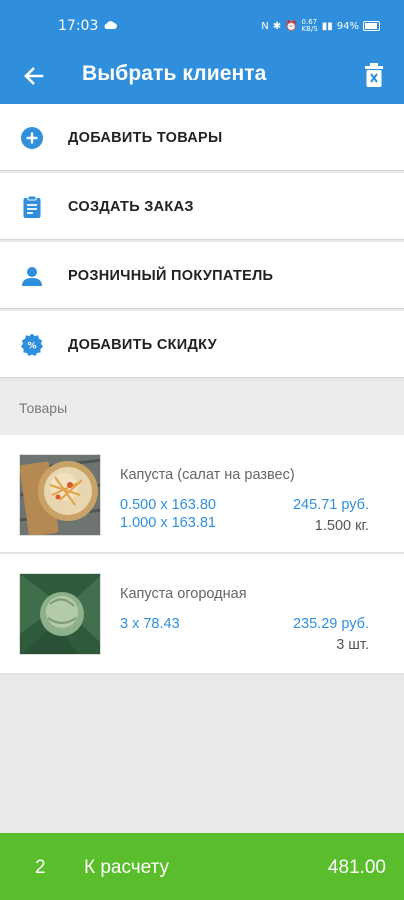  What do you see at coordinates (291, 26) in the screenshot?
I see `alarm-icon: ⏰` at bounding box center [291, 26].